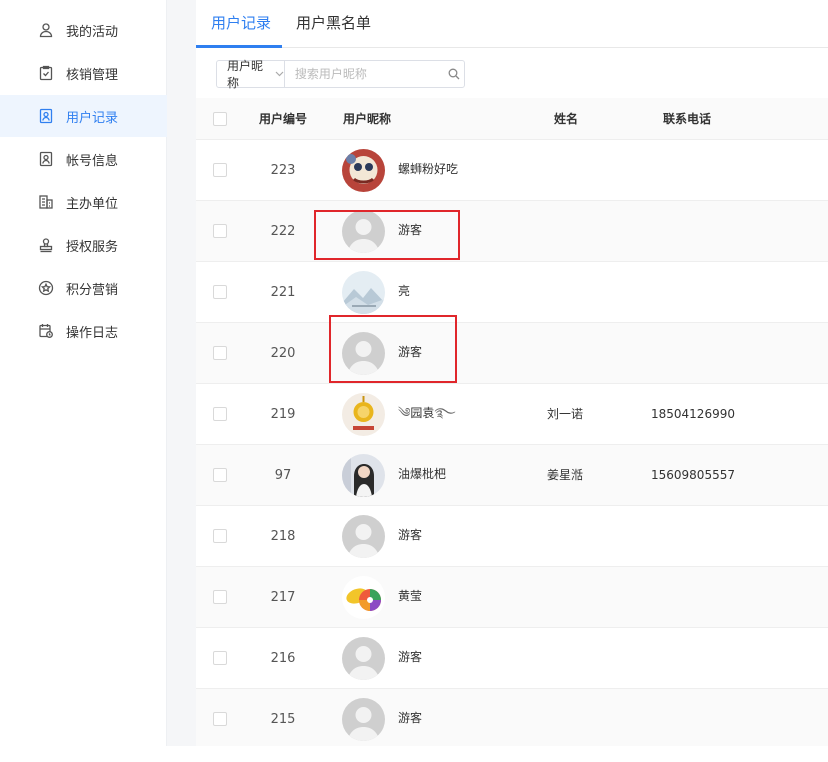 The image size is (828, 762). What do you see at coordinates (92, 32) in the screenshot?
I see `sidebar-item-label: 我的活动` at bounding box center [92, 32].